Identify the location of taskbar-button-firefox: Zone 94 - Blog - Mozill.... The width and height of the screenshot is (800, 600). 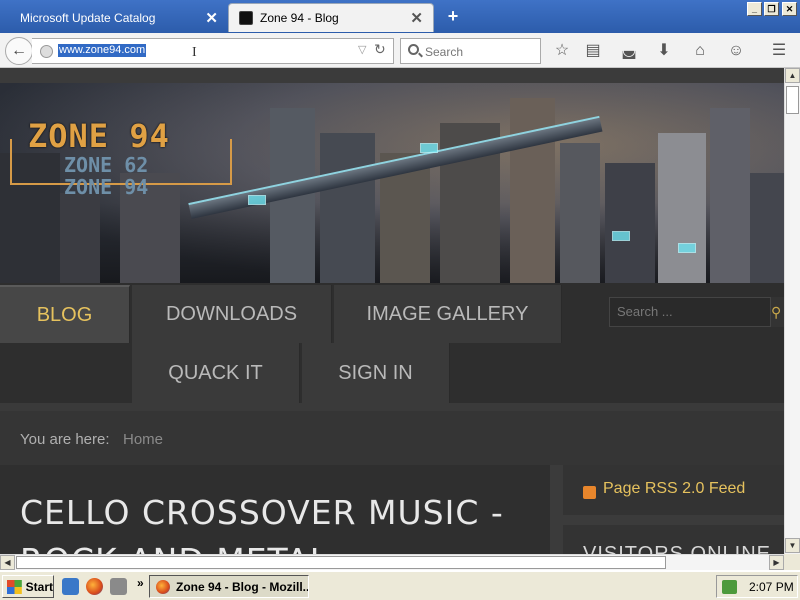
(229, 586).